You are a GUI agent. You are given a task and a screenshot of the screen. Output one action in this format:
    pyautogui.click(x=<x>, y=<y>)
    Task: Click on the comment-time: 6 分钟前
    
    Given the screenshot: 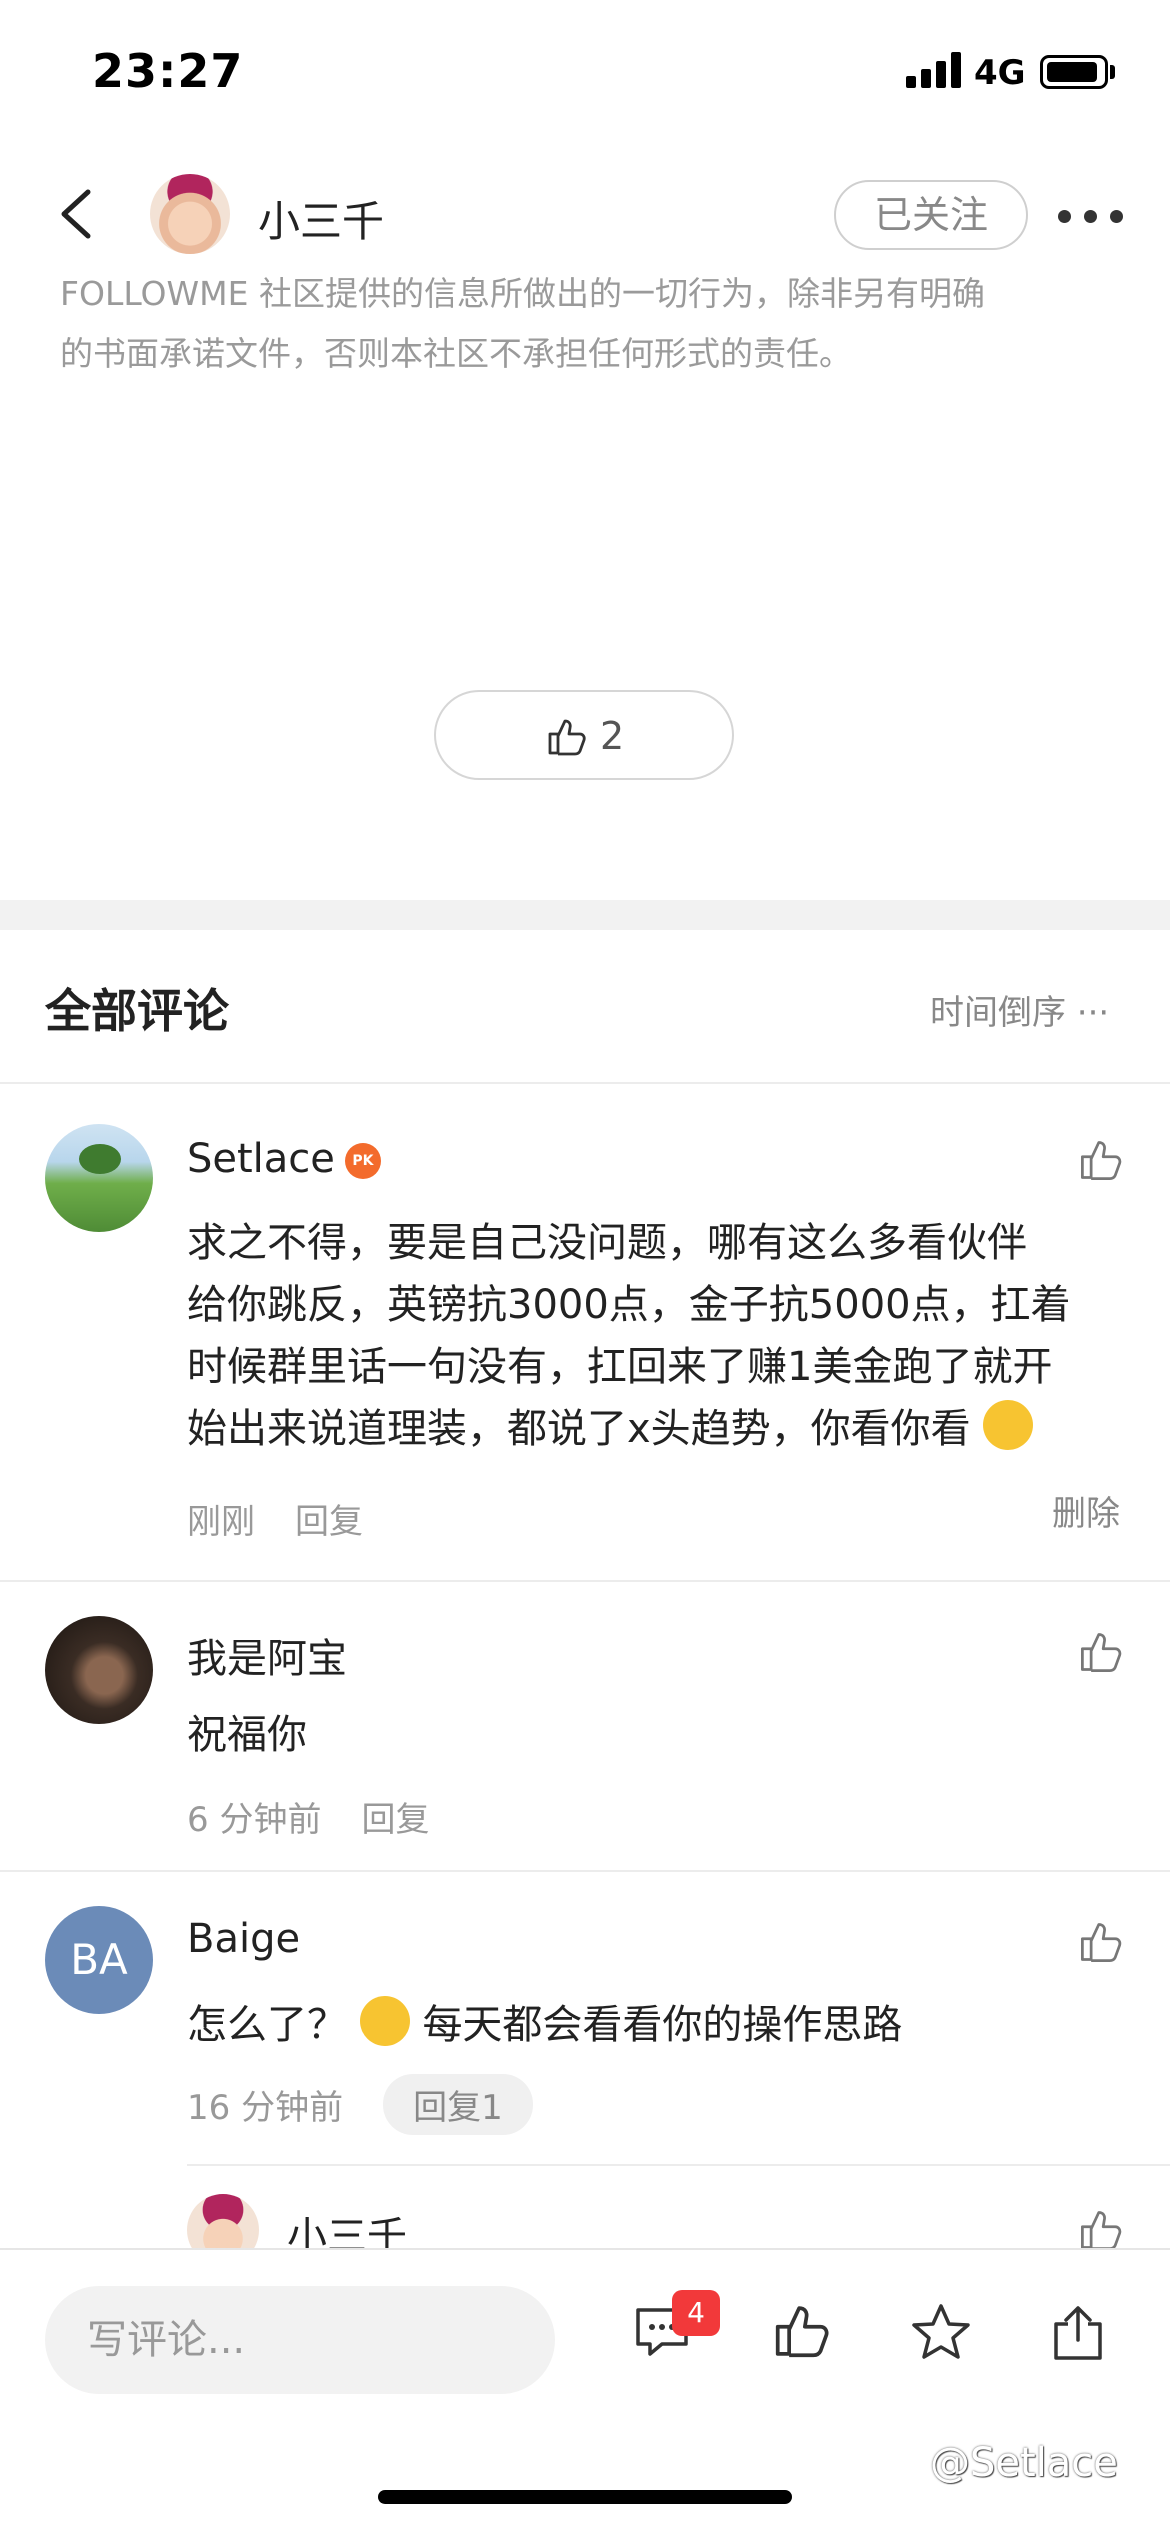 What is the action you would take?
    pyautogui.click(x=254, y=1820)
    